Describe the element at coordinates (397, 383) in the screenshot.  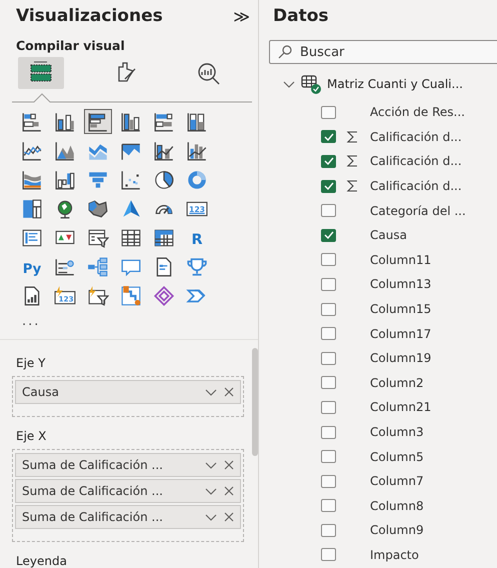
I see `field-name: Column2` at that location.